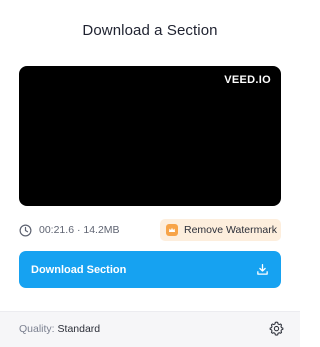  I want to click on download-section-button: Download Section, so click(150, 269).